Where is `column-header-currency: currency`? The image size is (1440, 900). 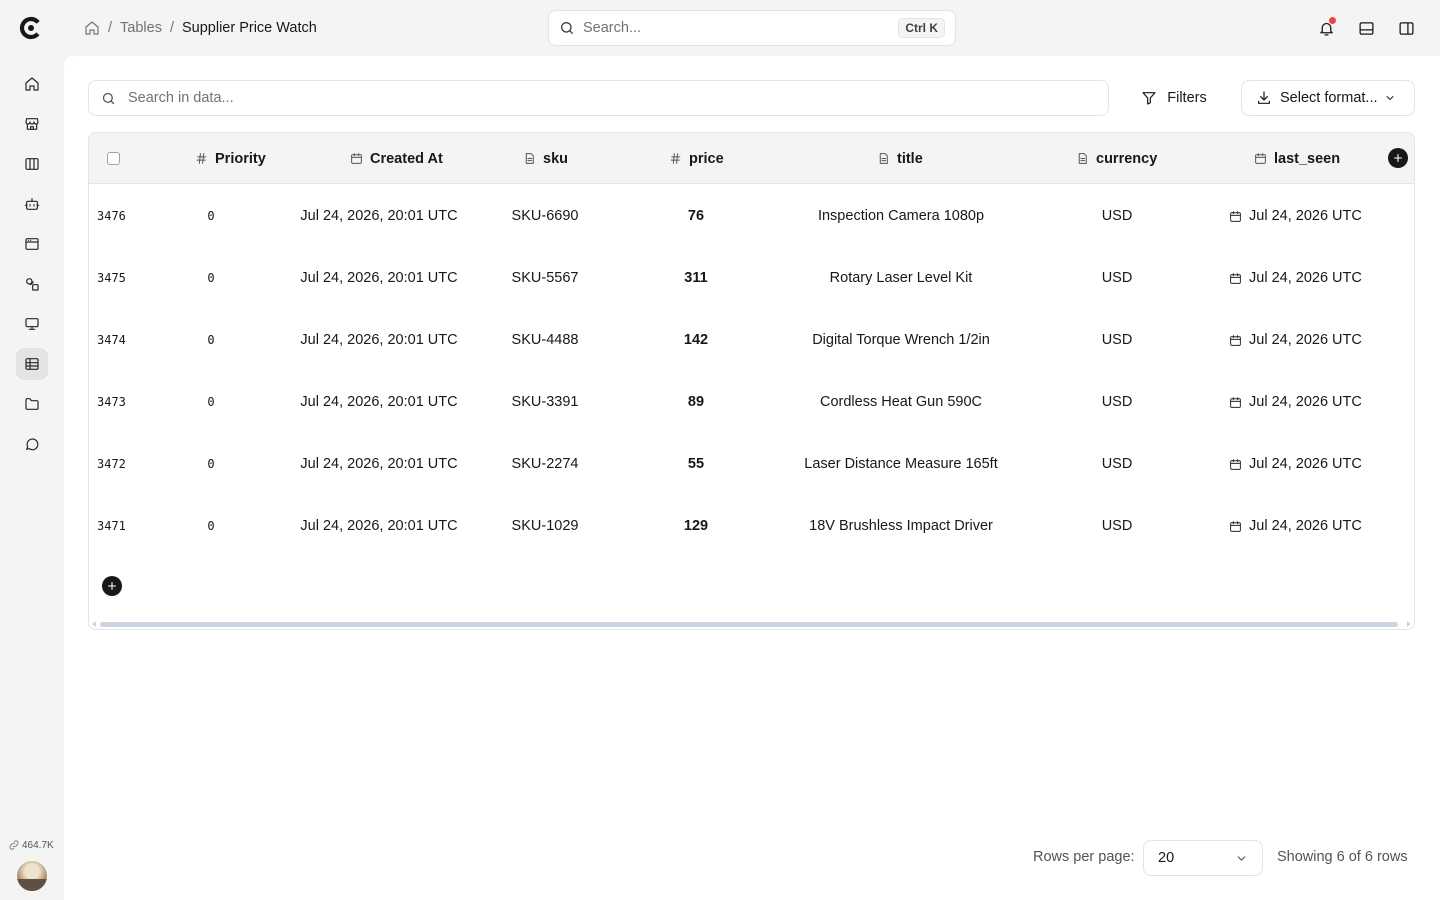 column-header-currency: currency is located at coordinates (1116, 158).